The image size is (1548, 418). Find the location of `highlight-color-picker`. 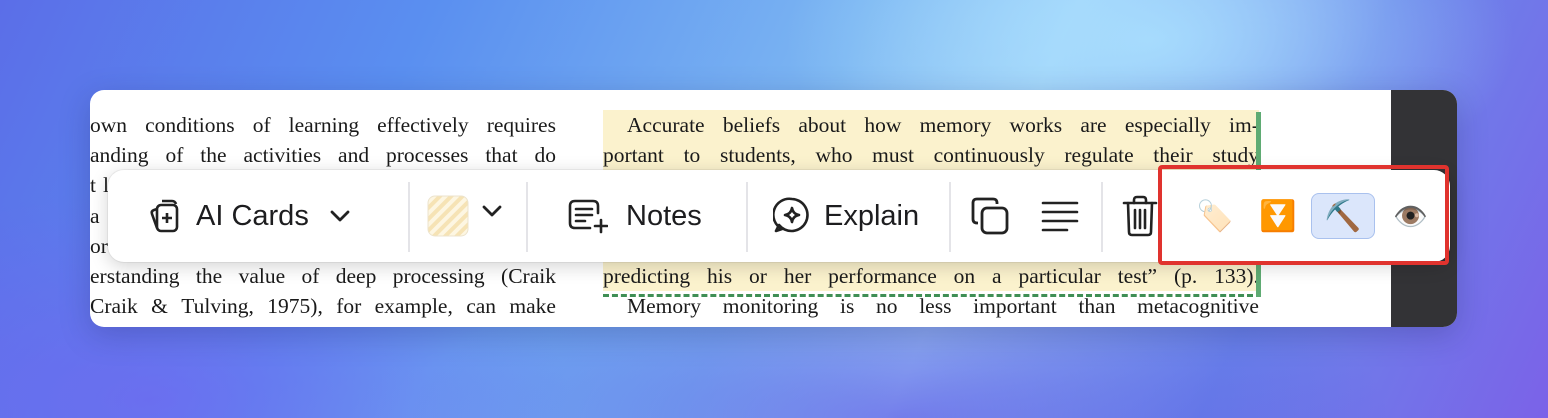

highlight-color-picker is located at coordinates (465, 216).